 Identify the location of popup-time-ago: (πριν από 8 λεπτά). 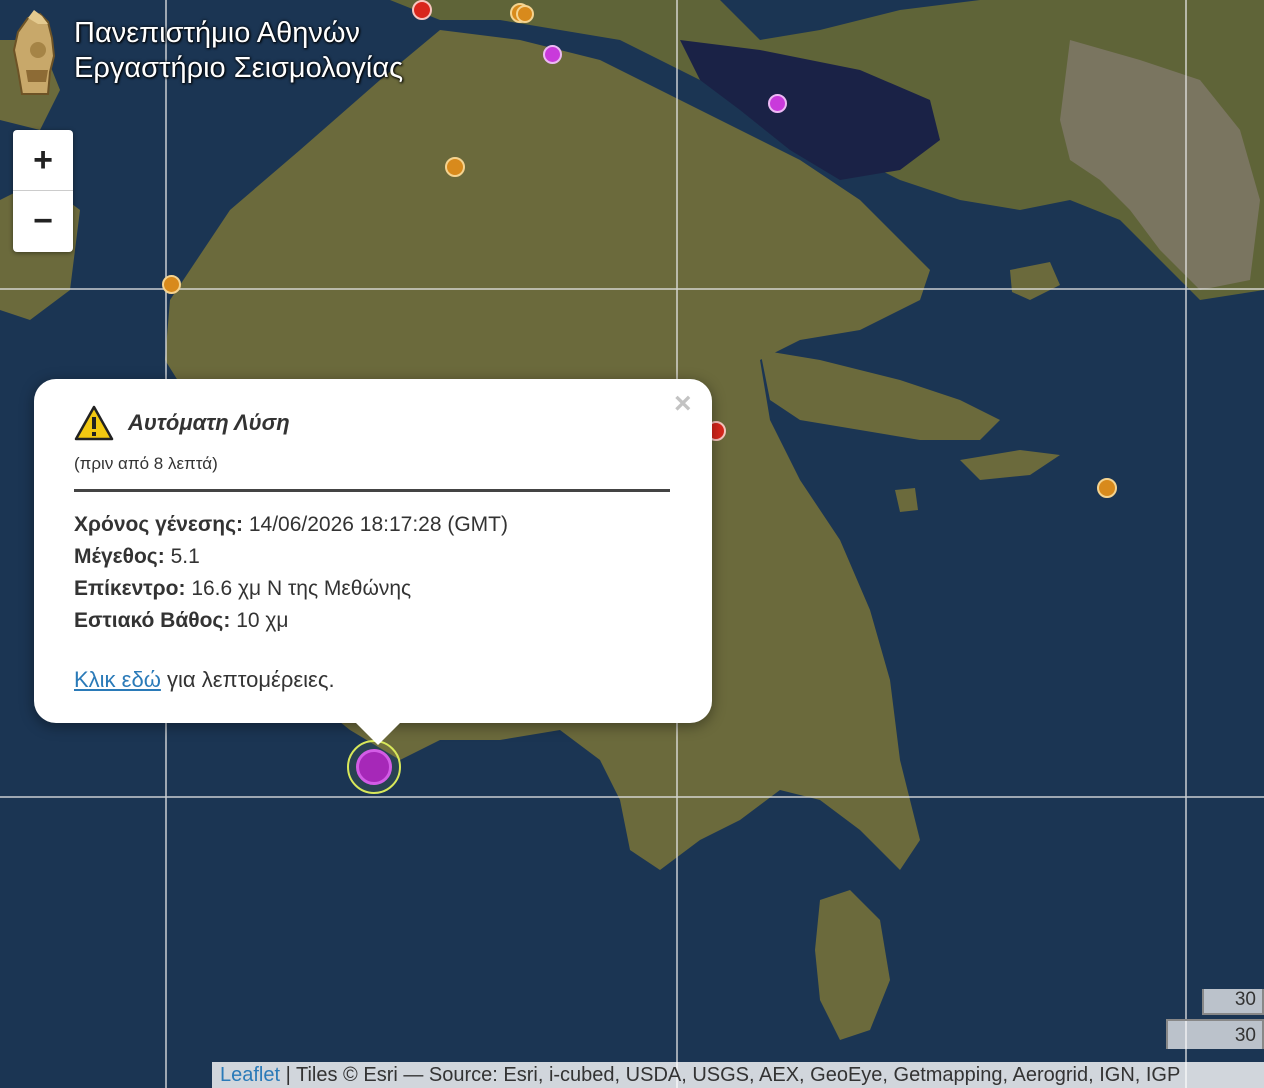
(146, 463).